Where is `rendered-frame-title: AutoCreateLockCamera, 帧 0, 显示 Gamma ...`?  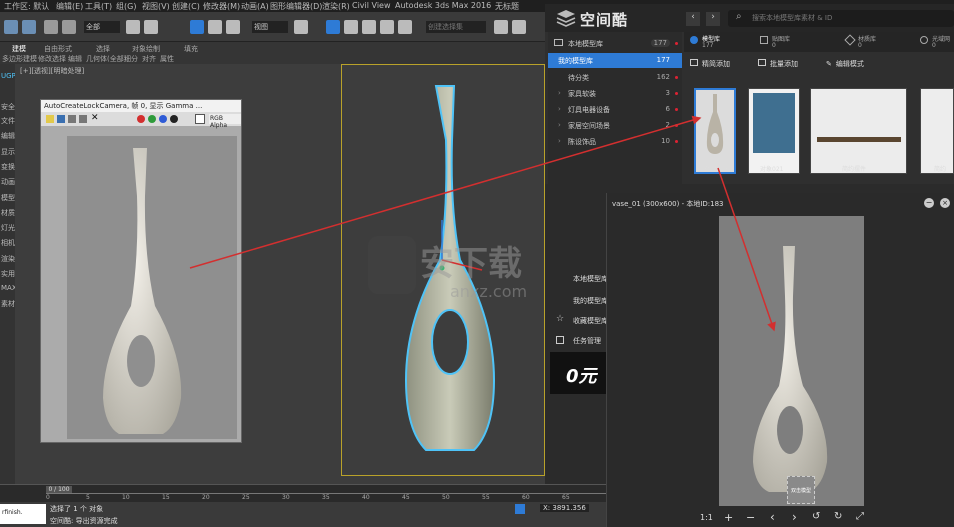 rendered-frame-title: AutoCreateLockCamera, 帧 0, 显示 Gamma ... is located at coordinates (141, 106).